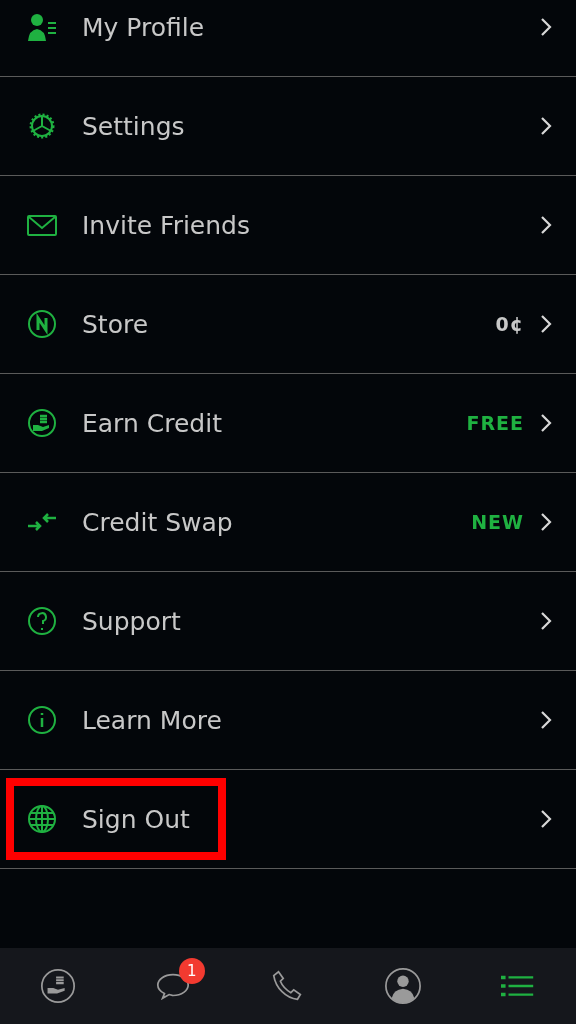  Describe the element at coordinates (288, 621) in the screenshot. I see `menu-item: Support` at that location.